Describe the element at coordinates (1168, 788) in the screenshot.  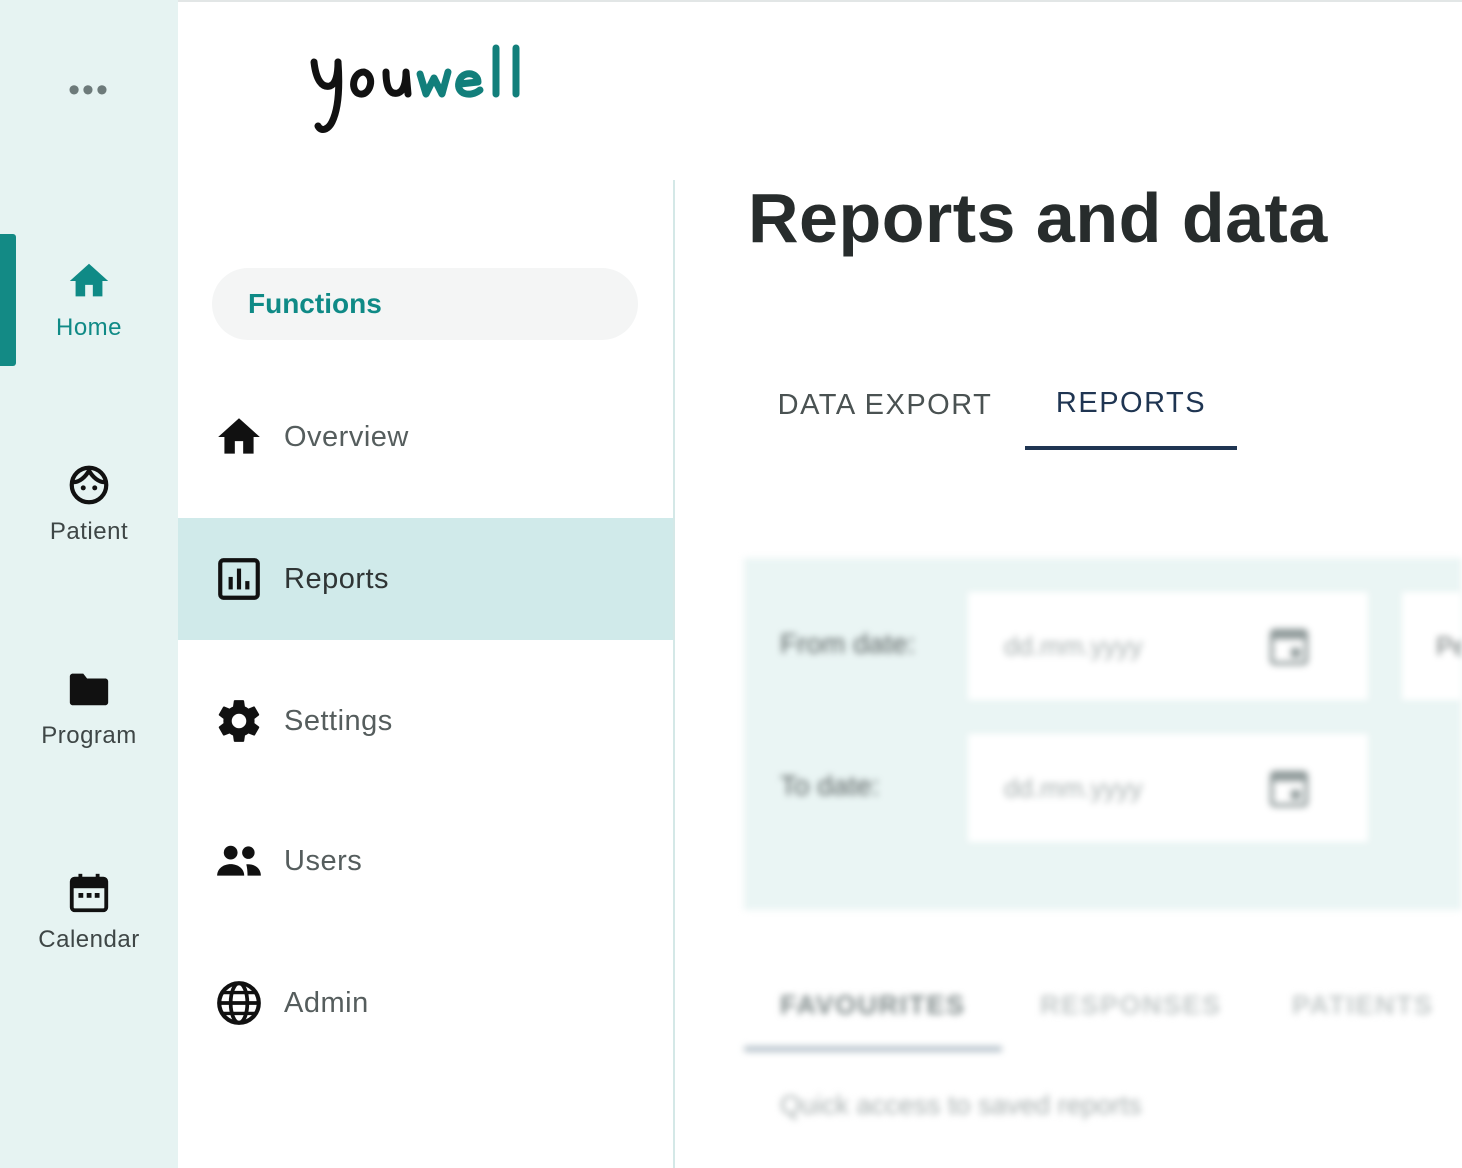
I see `to-date-input: dd.mm.yyyy` at that location.